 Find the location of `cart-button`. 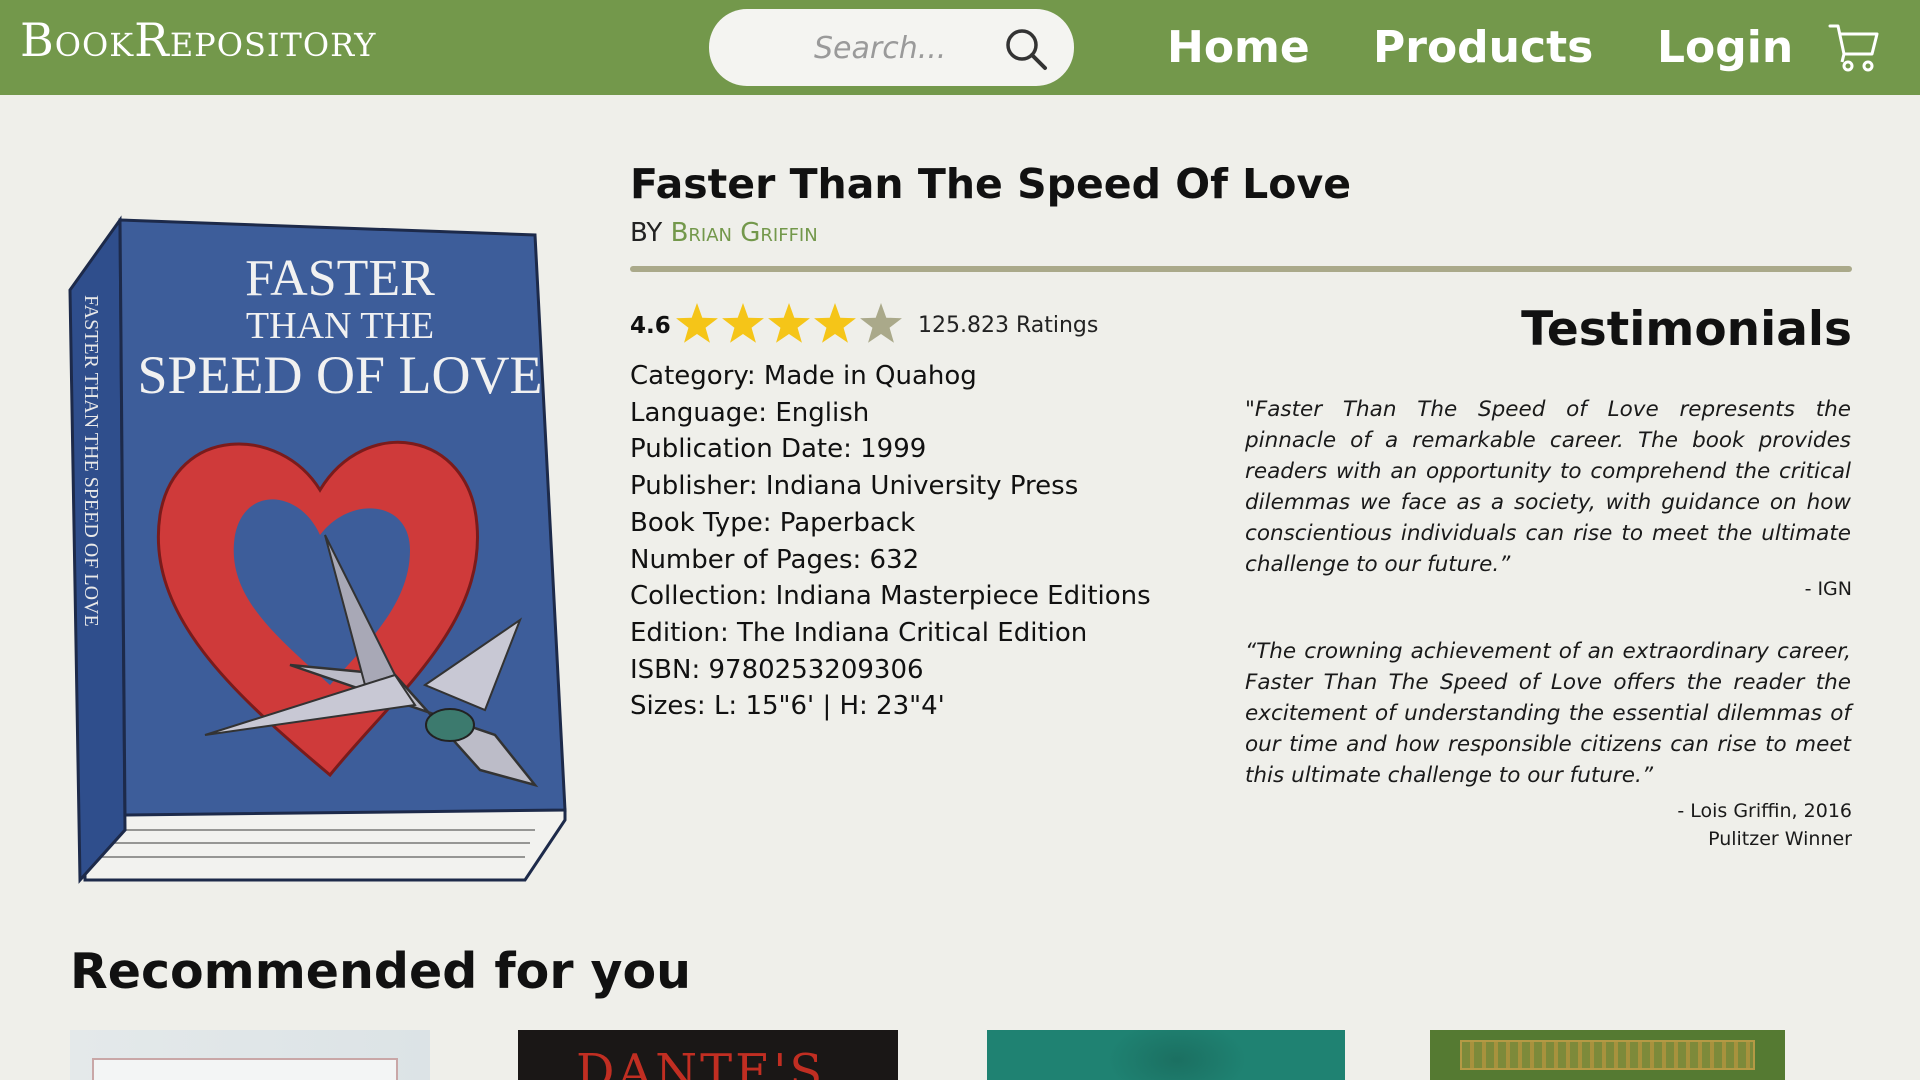

cart-button is located at coordinates (1854, 46).